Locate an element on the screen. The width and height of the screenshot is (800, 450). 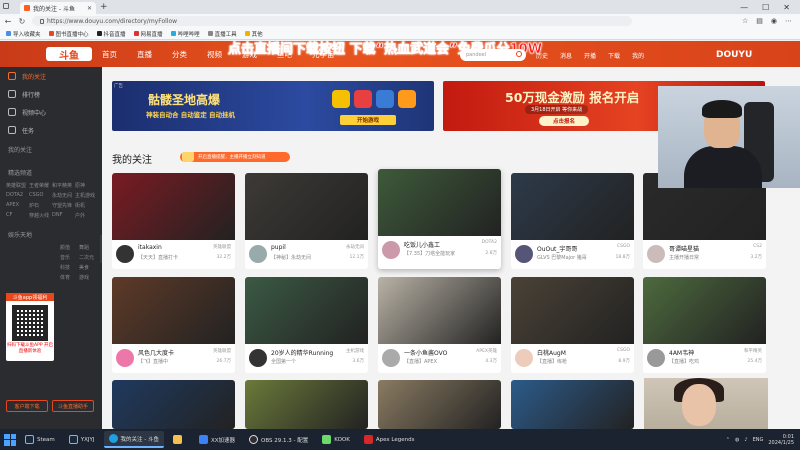
new-tab-button: + is located at coordinates (104, 7).